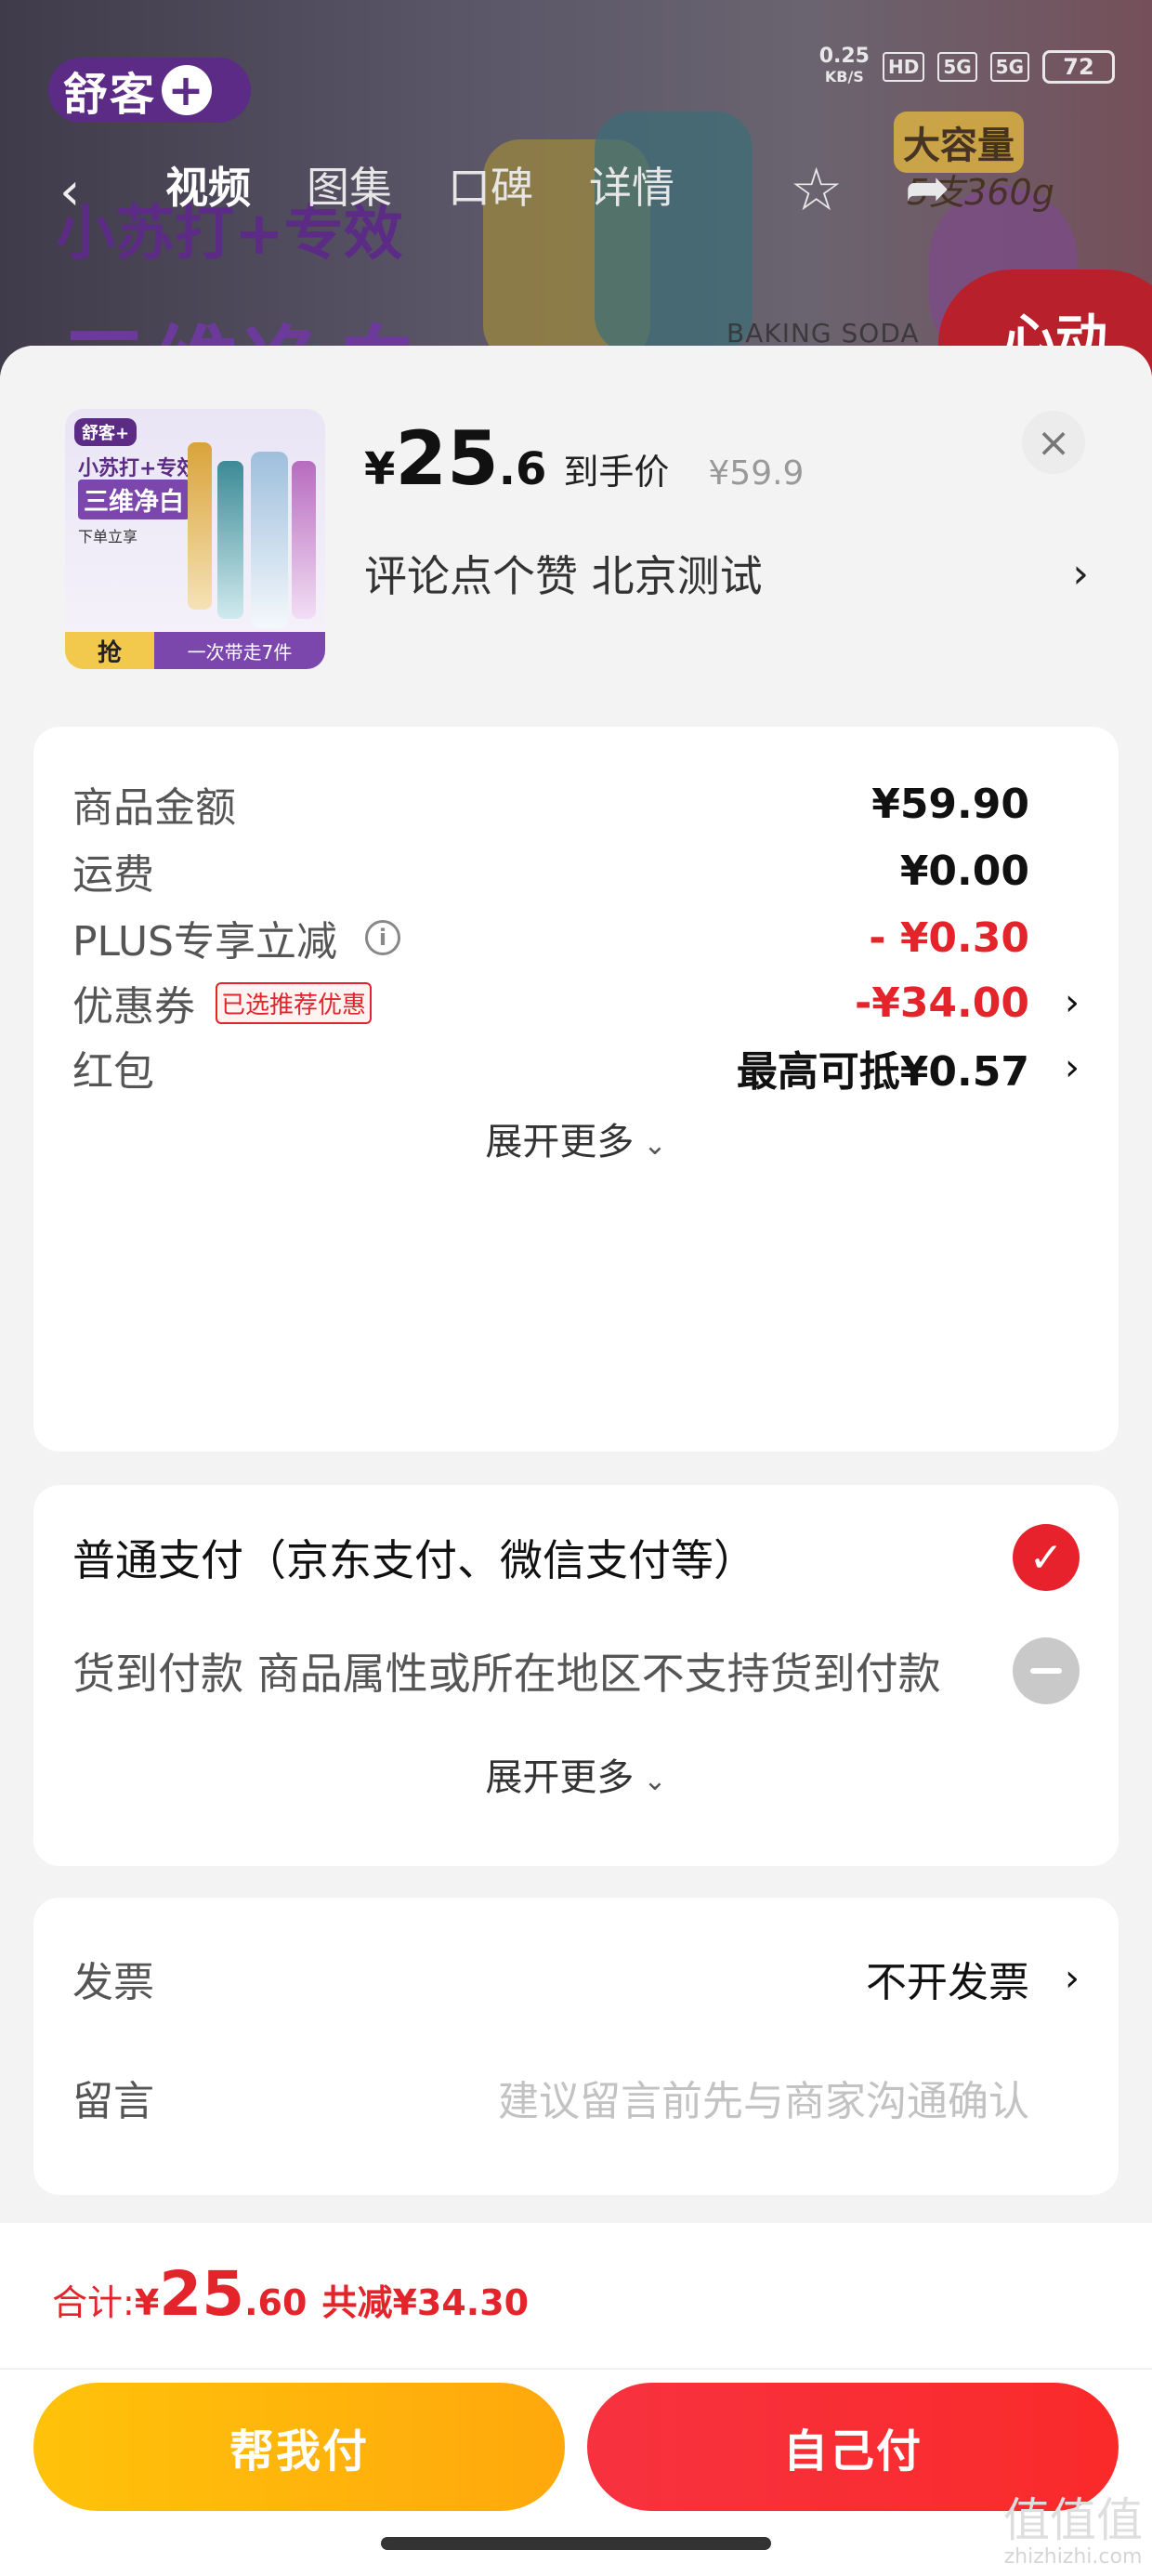 This screenshot has width=1152, height=2576. Describe the element at coordinates (947, 1982) in the screenshot. I see `invoice-value: 不开发票` at that location.